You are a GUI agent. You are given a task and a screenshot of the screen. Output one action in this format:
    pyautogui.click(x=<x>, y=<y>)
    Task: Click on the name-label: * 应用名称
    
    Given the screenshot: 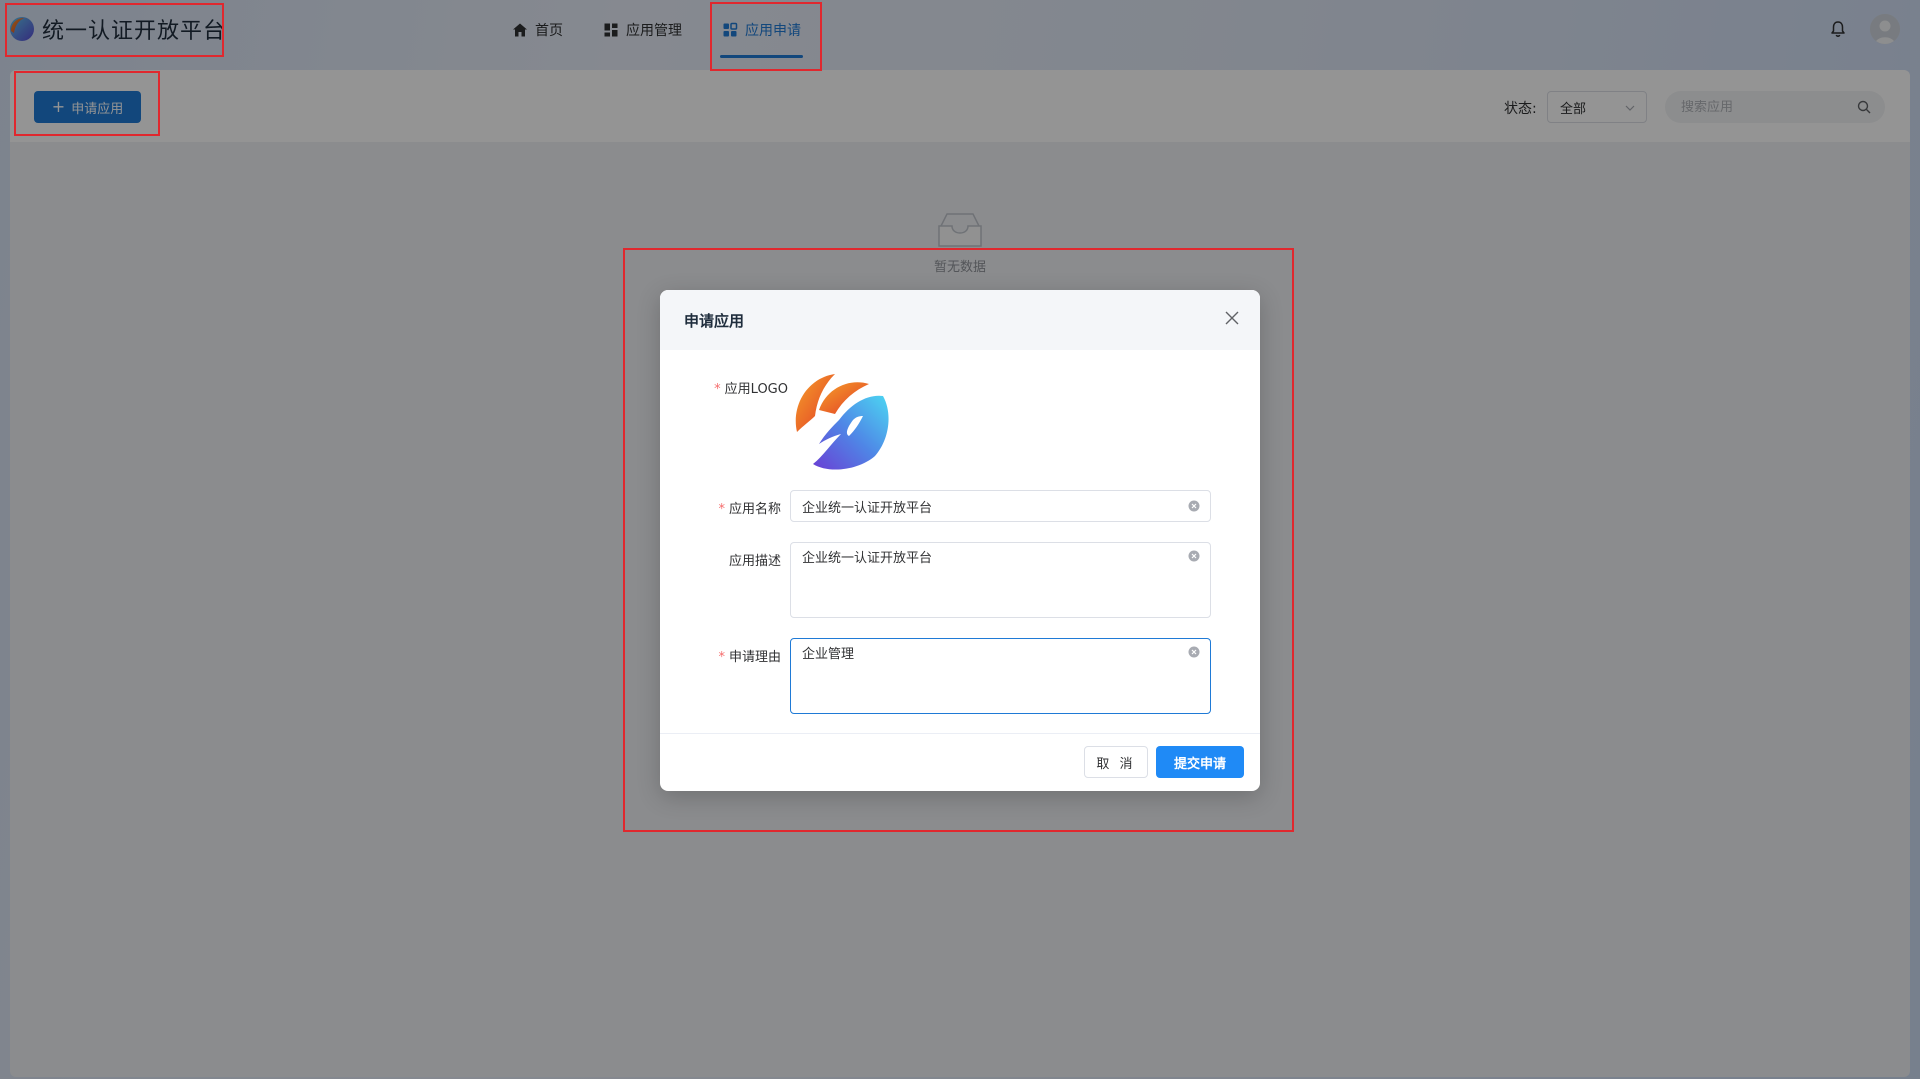 What is the action you would take?
    pyautogui.click(x=749, y=507)
    